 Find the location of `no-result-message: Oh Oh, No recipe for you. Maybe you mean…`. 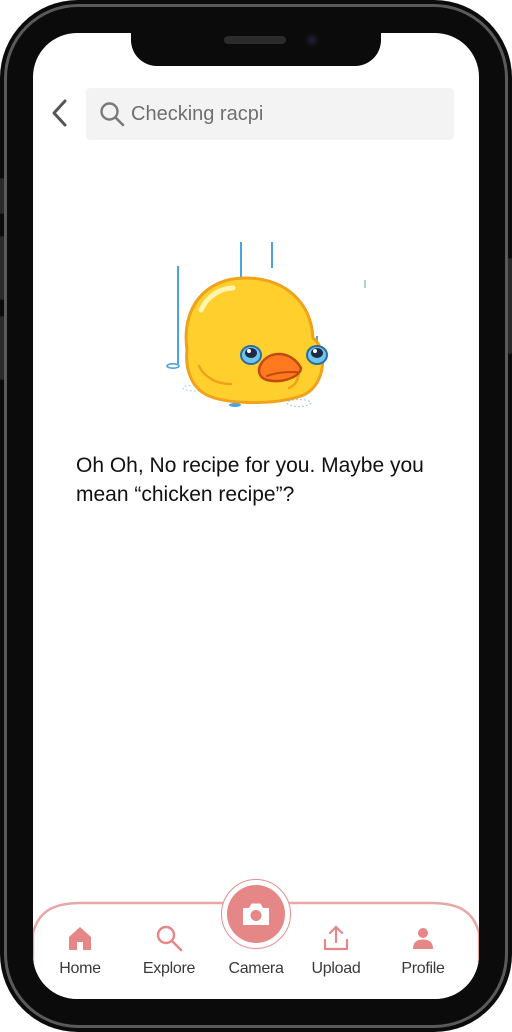

no-result-message: Oh Oh, No recipe for you. Maybe you mean… is located at coordinates (250, 480).